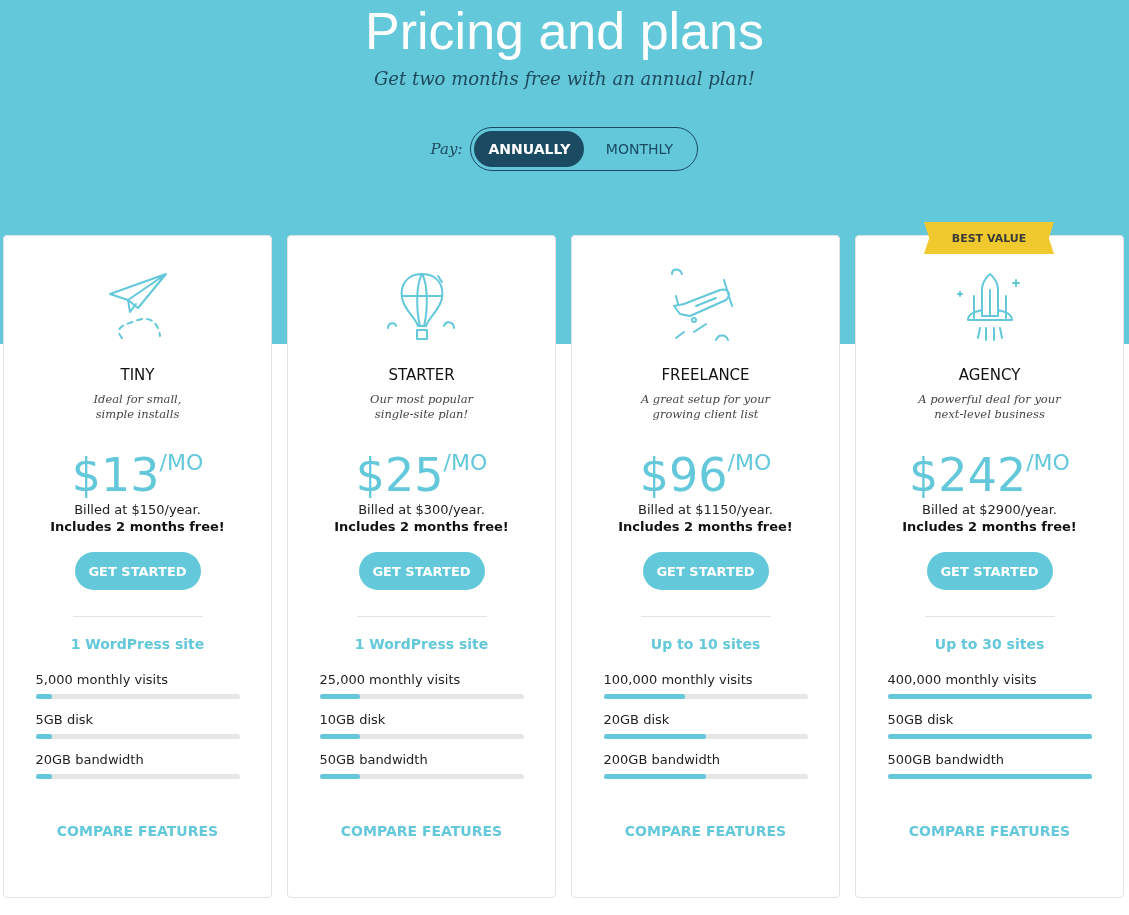 This screenshot has width=1129, height=915. Describe the element at coordinates (353, 719) in the screenshot. I see `limit-label: 10GB disk` at that location.